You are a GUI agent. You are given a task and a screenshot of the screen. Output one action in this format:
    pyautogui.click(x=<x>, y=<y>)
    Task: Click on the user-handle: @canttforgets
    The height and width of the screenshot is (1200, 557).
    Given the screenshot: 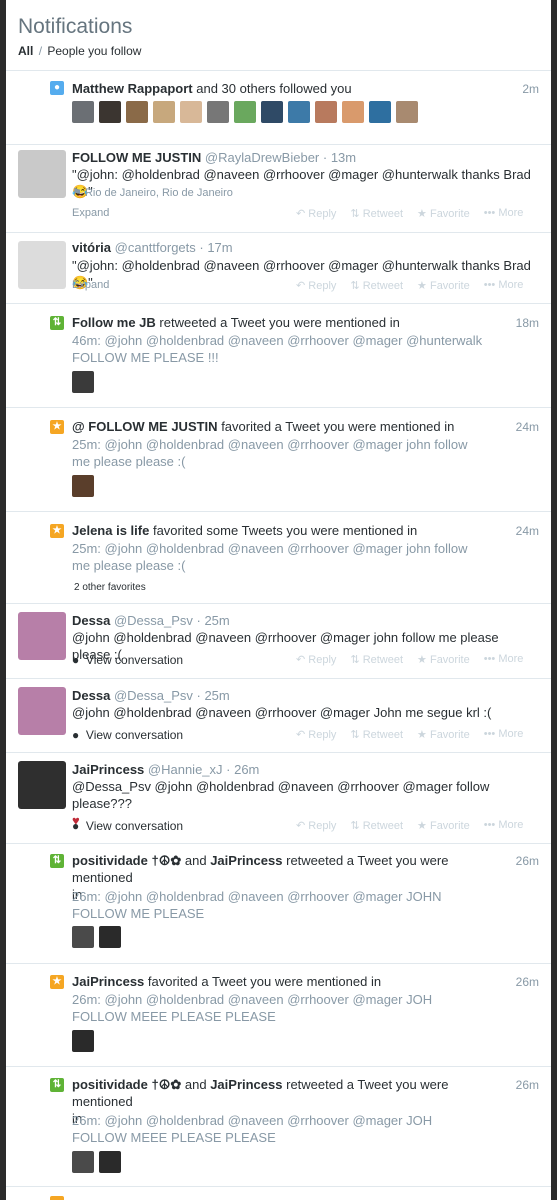 What is the action you would take?
    pyautogui.click(x=155, y=247)
    